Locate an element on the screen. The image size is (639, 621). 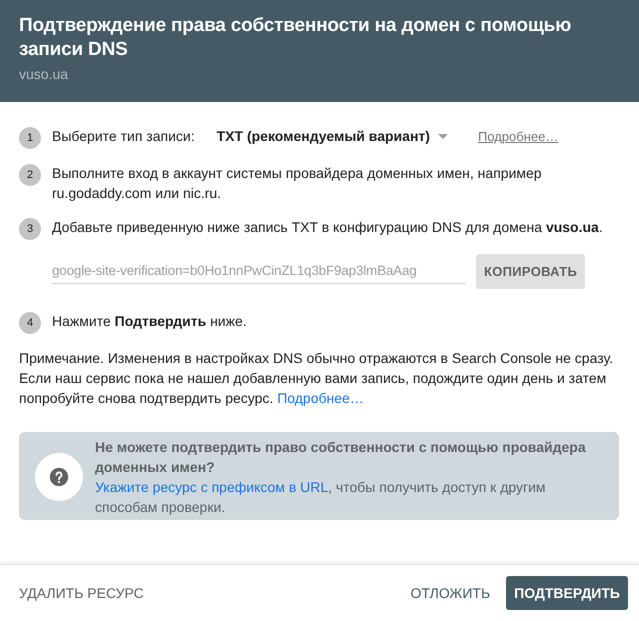
caret-icon is located at coordinates (443, 136).